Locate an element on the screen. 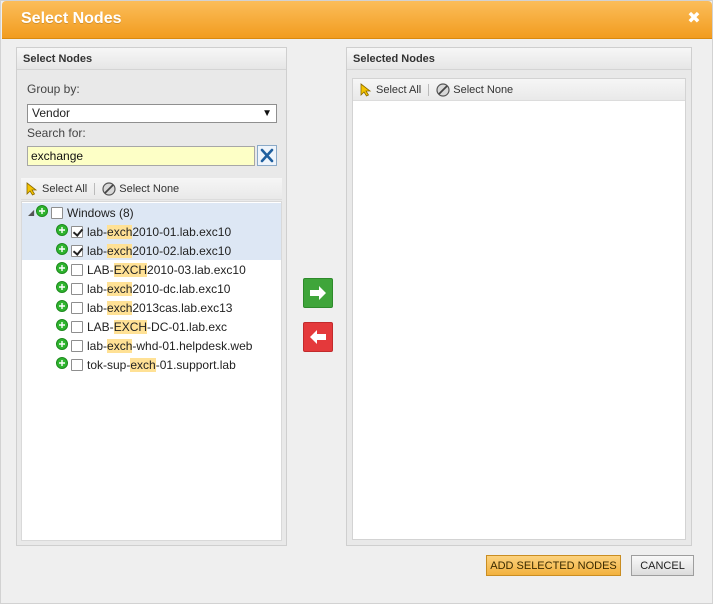 The height and width of the screenshot is (604, 713). group-by-label: Group by: is located at coordinates (53, 89).